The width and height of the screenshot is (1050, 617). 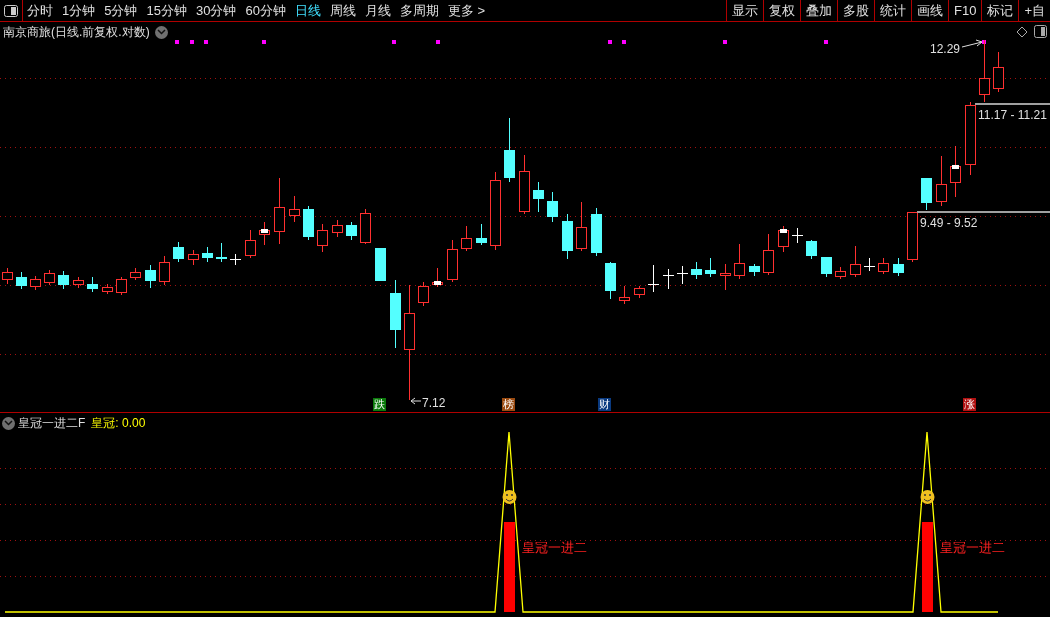 What do you see at coordinates (379, 404) in the screenshot?
I see `event-marker: 跌` at bounding box center [379, 404].